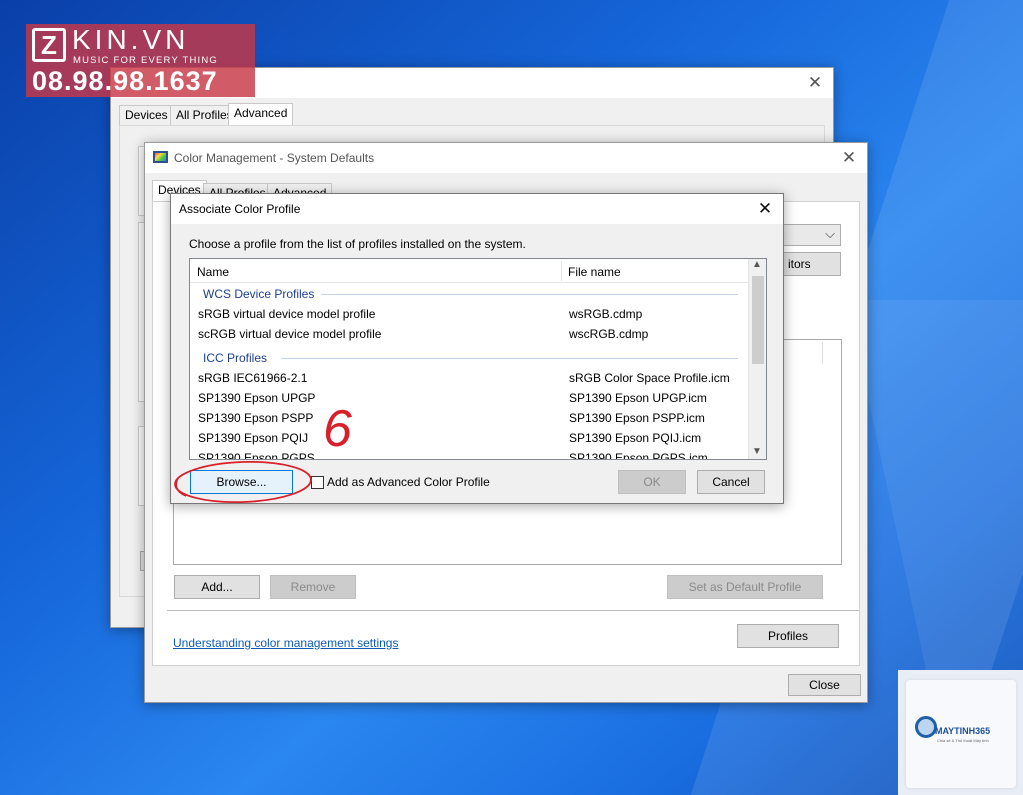  What do you see at coordinates (477, 209) in the screenshot?
I see `dialog-titlebar: Associate Color Profile ✕` at bounding box center [477, 209].